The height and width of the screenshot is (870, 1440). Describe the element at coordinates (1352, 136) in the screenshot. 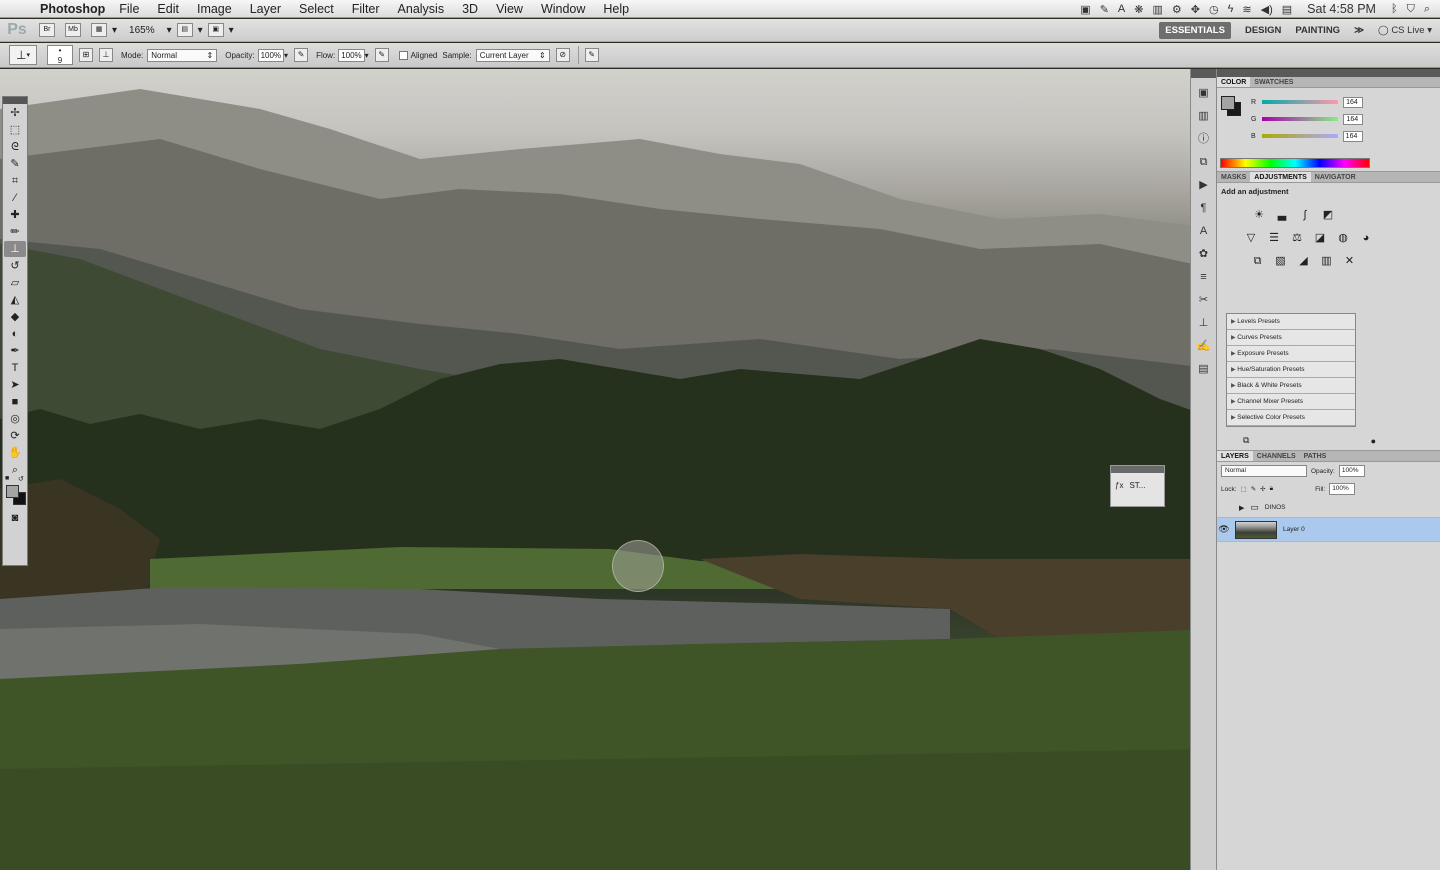

I see `blue-value-input: 164` at that location.